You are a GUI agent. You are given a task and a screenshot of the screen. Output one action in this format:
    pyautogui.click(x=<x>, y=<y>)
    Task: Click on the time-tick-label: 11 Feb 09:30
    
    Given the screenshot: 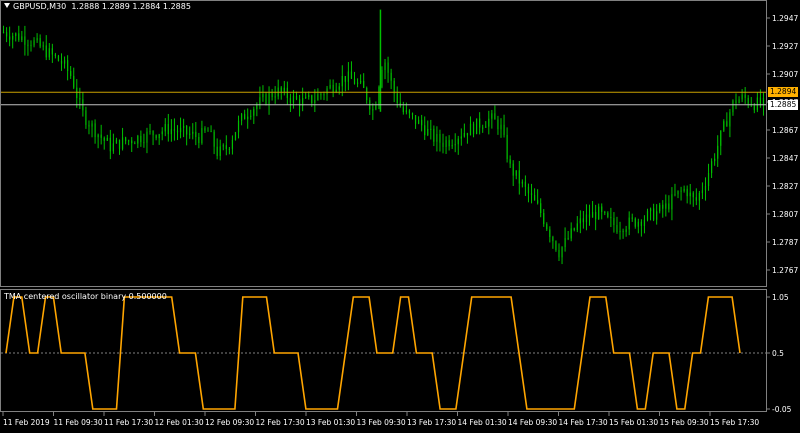 What is the action you would take?
    pyautogui.click(x=78, y=422)
    